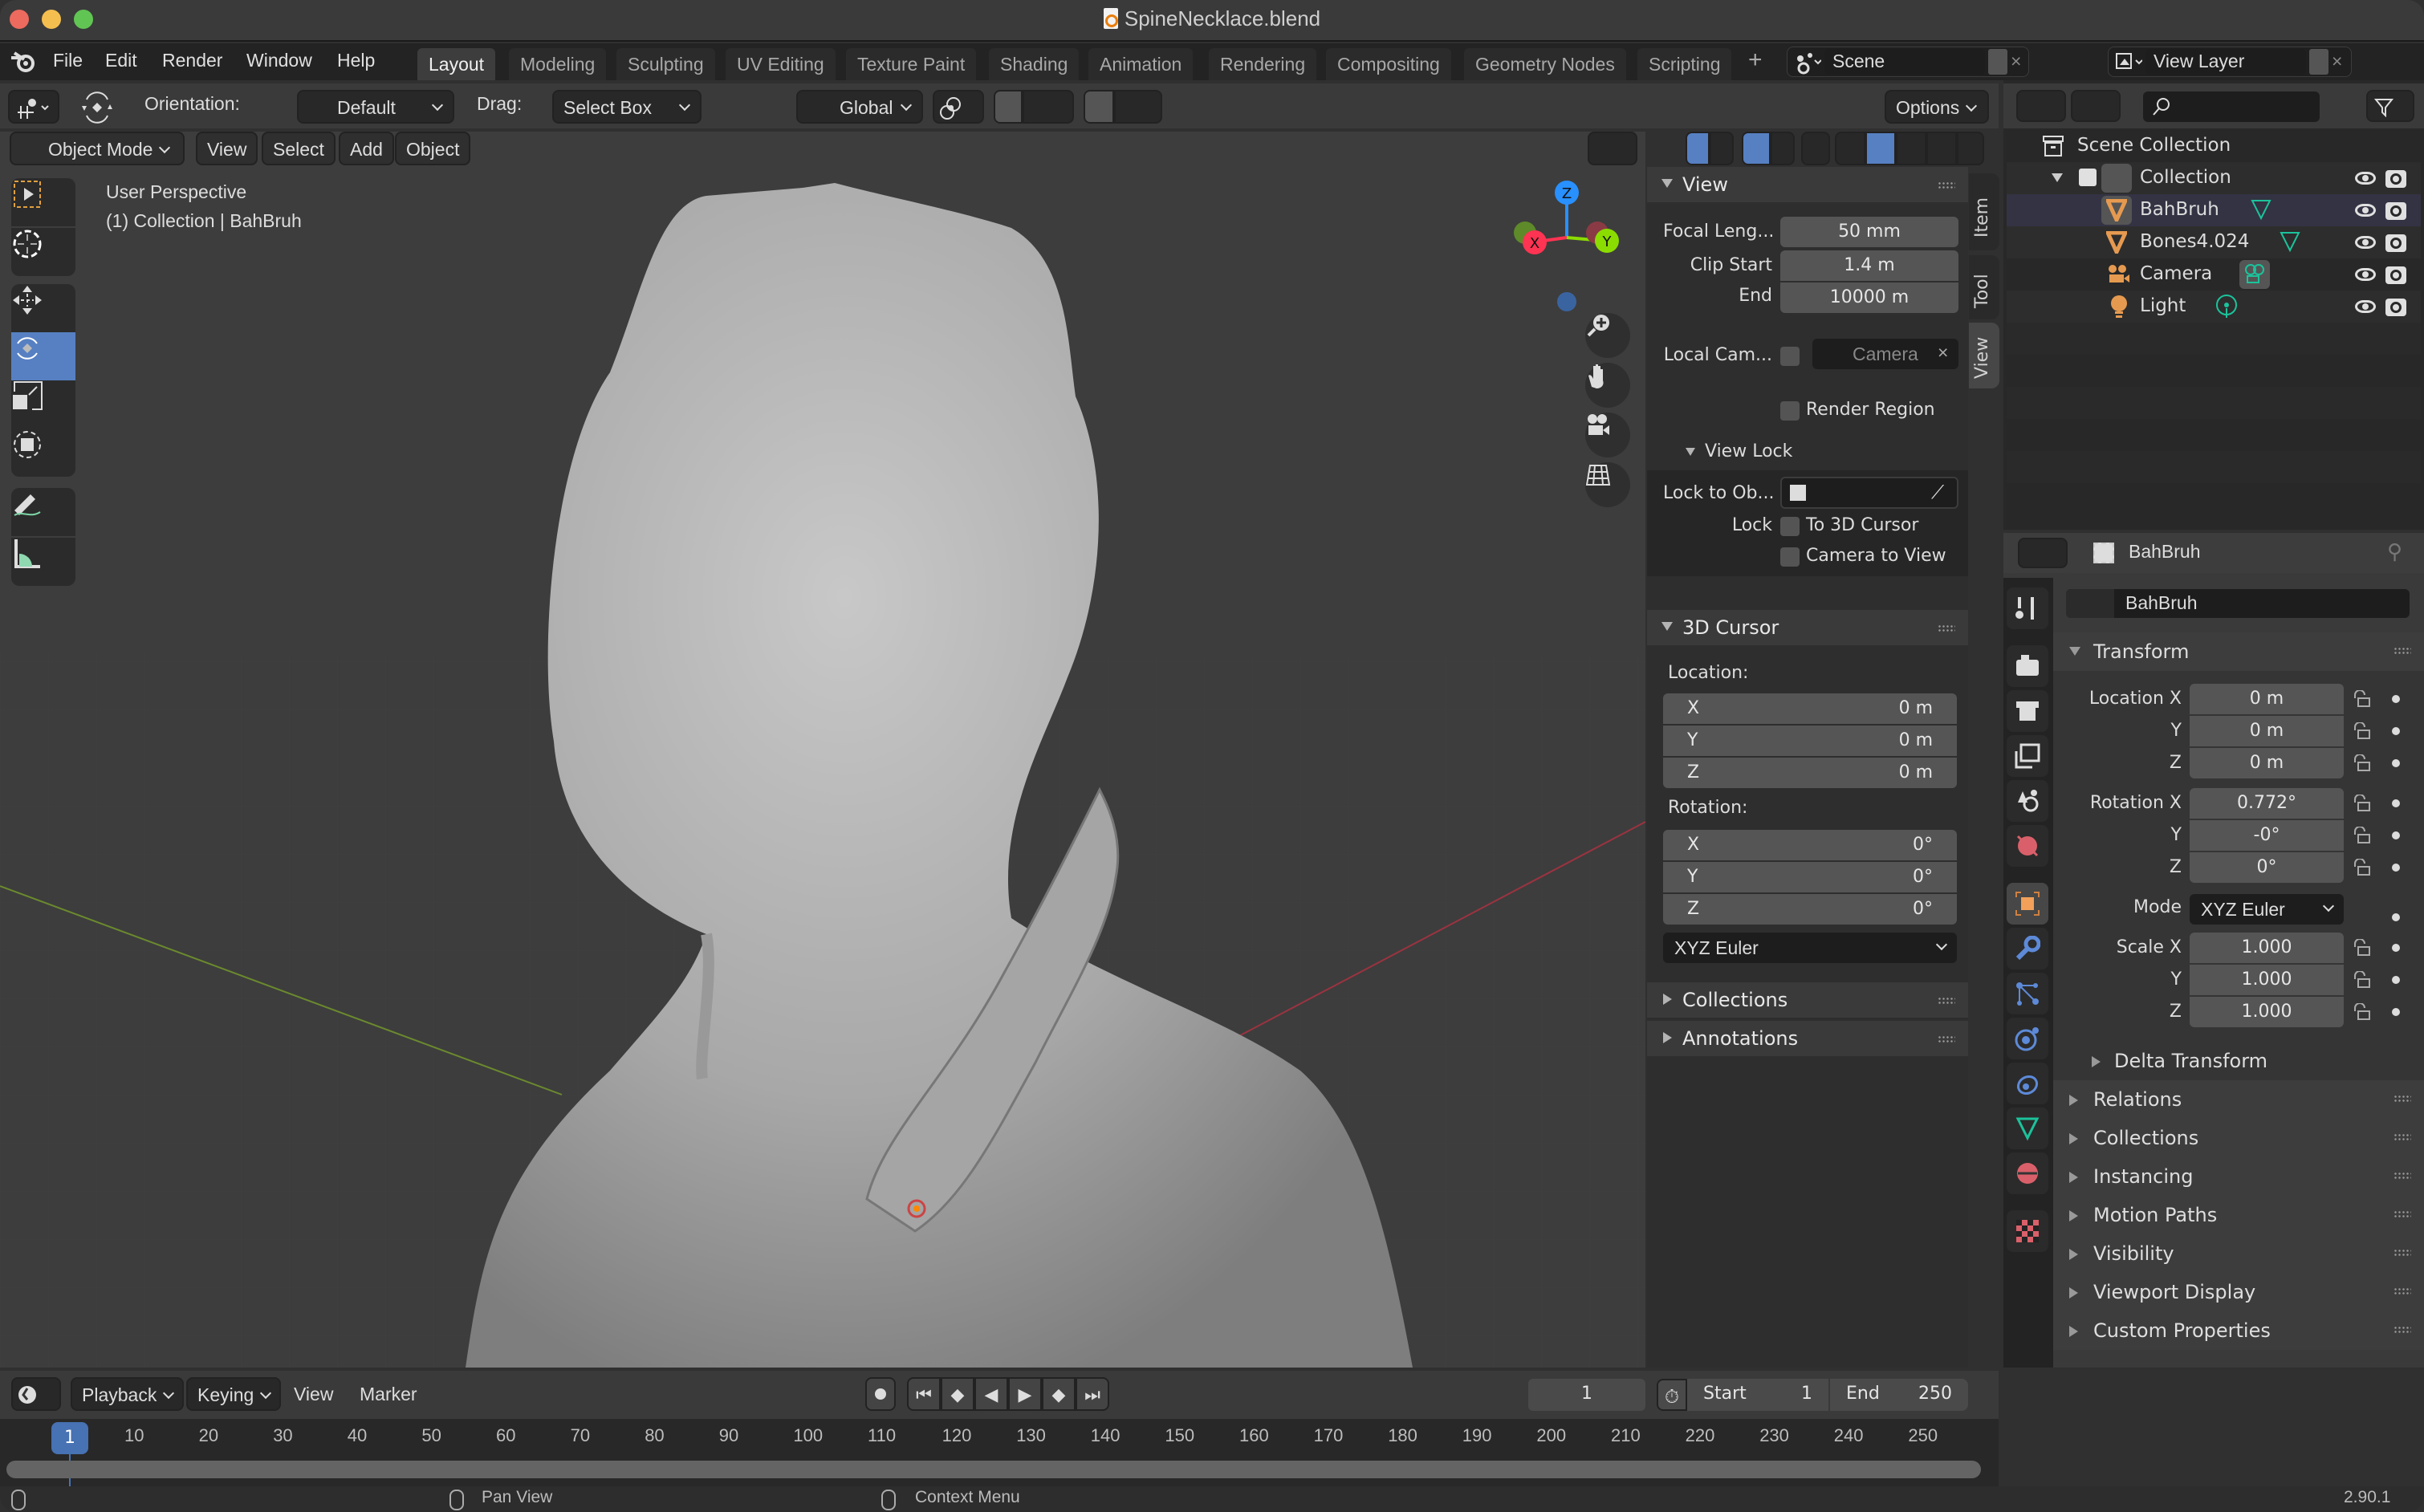 Image resolution: width=2424 pixels, height=1512 pixels. What do you see at coordinates (43, 404) in the screenshot?
I see `tool-scale` at bounding box center [43, 404].